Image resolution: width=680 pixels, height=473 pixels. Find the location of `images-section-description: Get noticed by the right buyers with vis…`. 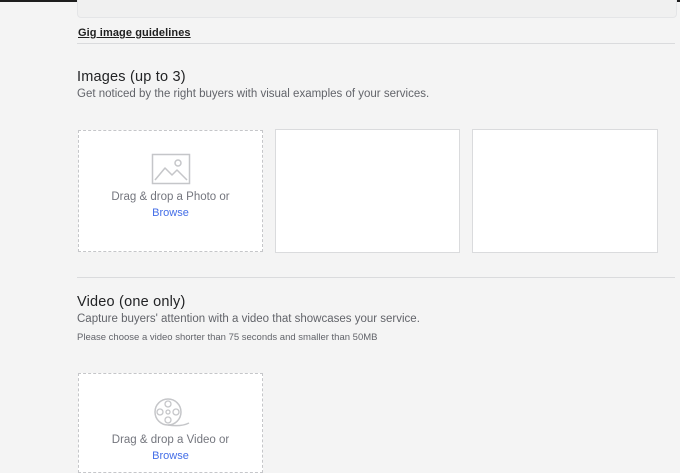

images-section-description: Get noticed by the right buyers with vis… is located at coordinates (253, 94).